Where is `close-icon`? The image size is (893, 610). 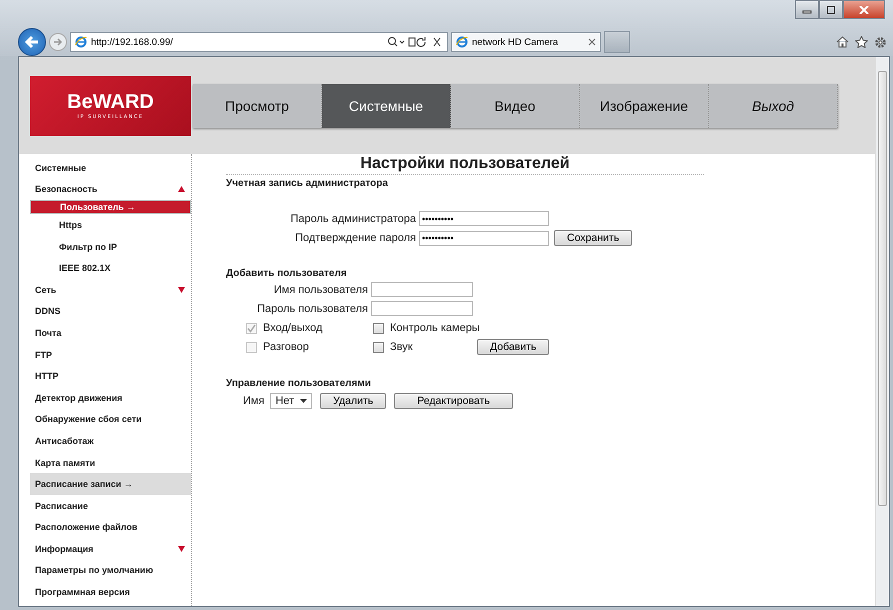 close-icon is located at coordinates (864, 10).